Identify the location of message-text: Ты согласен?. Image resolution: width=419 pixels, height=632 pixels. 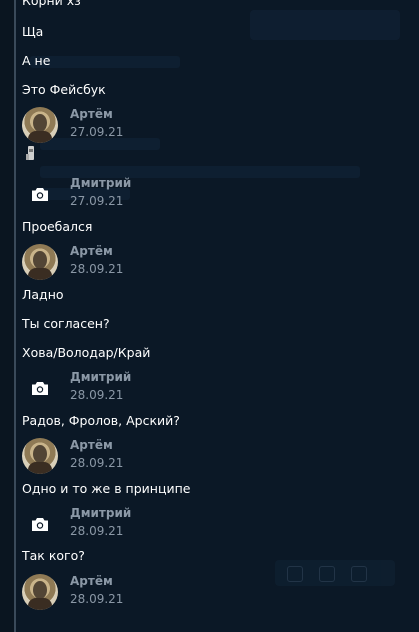
(66, 323).